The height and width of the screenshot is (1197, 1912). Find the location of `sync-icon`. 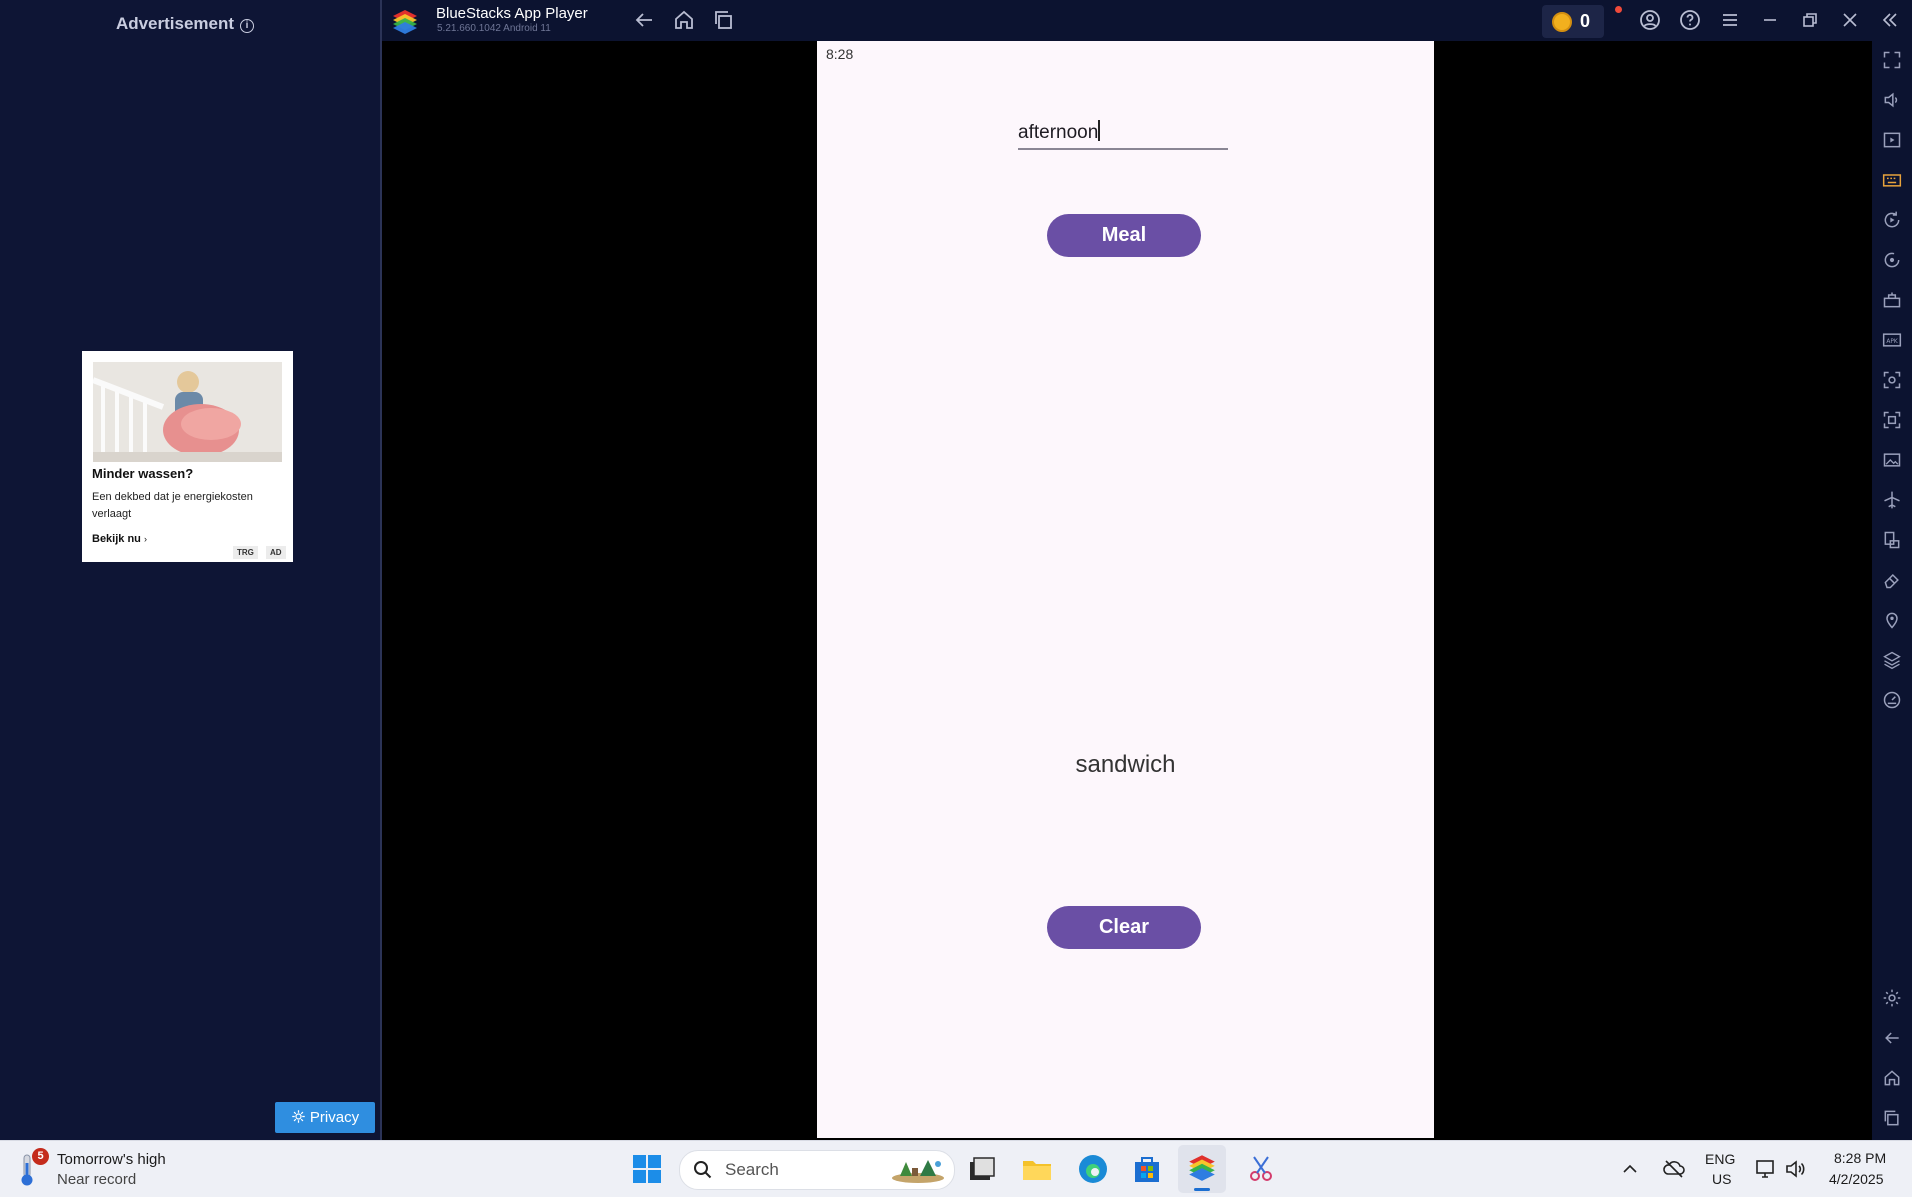

sync-icon is located at coordinates (1892, 260).